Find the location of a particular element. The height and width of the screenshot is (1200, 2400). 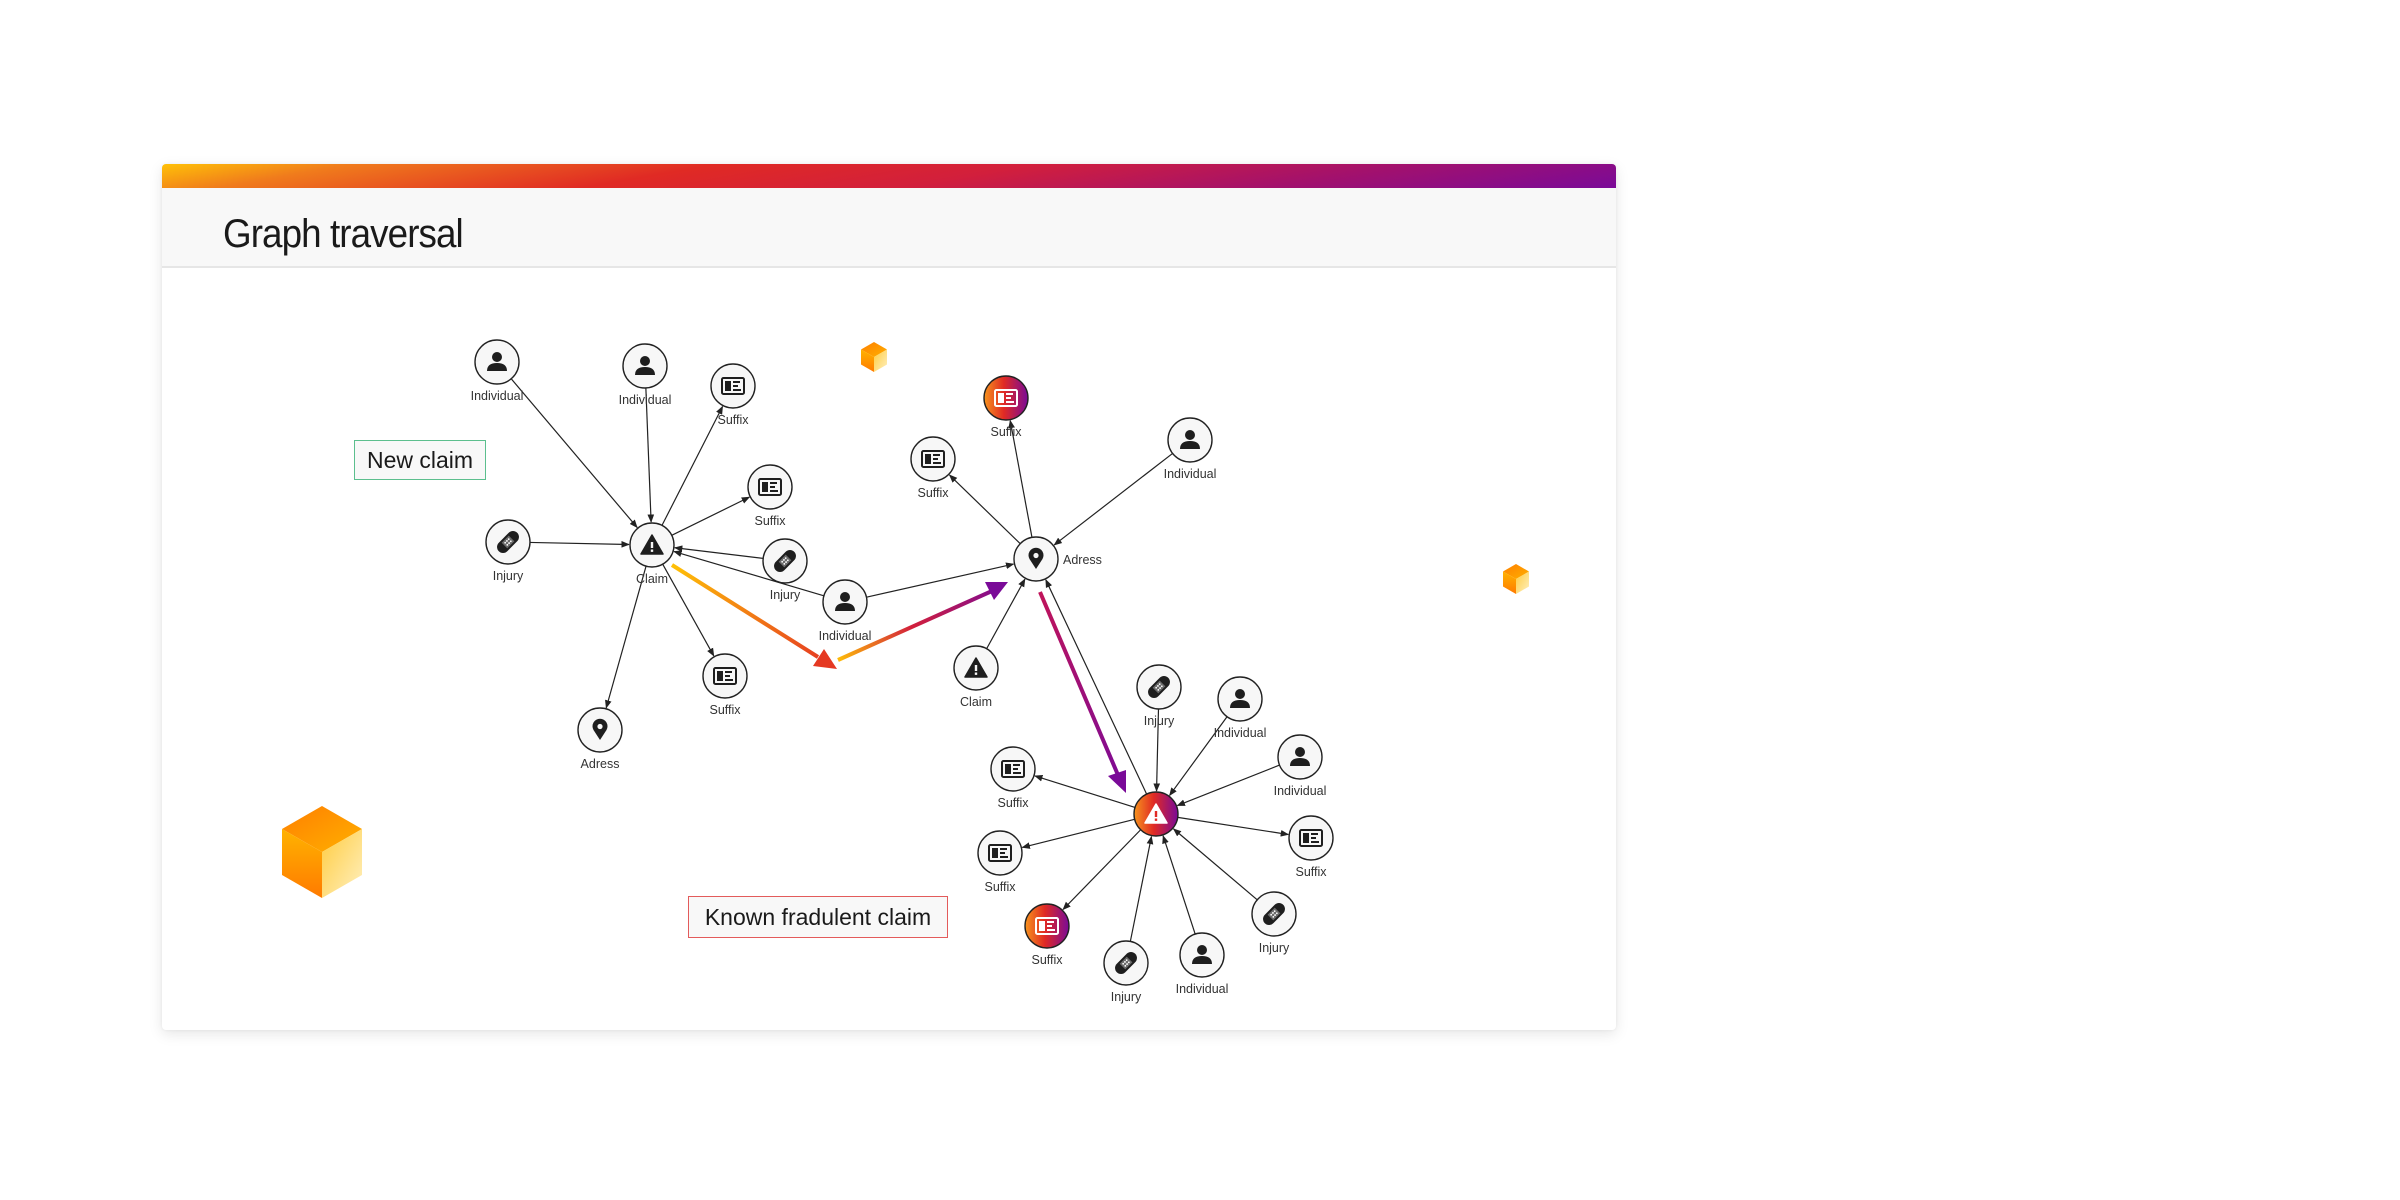

node-claim-k1 is located at coordinates (1156, 814).